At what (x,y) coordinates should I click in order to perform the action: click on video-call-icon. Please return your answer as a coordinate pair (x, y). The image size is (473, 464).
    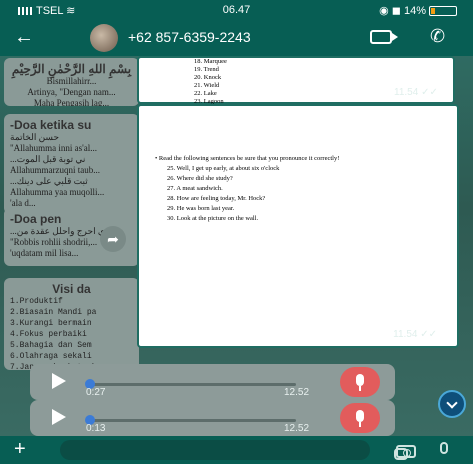
    Looking at the image, I should click on (384, 37).